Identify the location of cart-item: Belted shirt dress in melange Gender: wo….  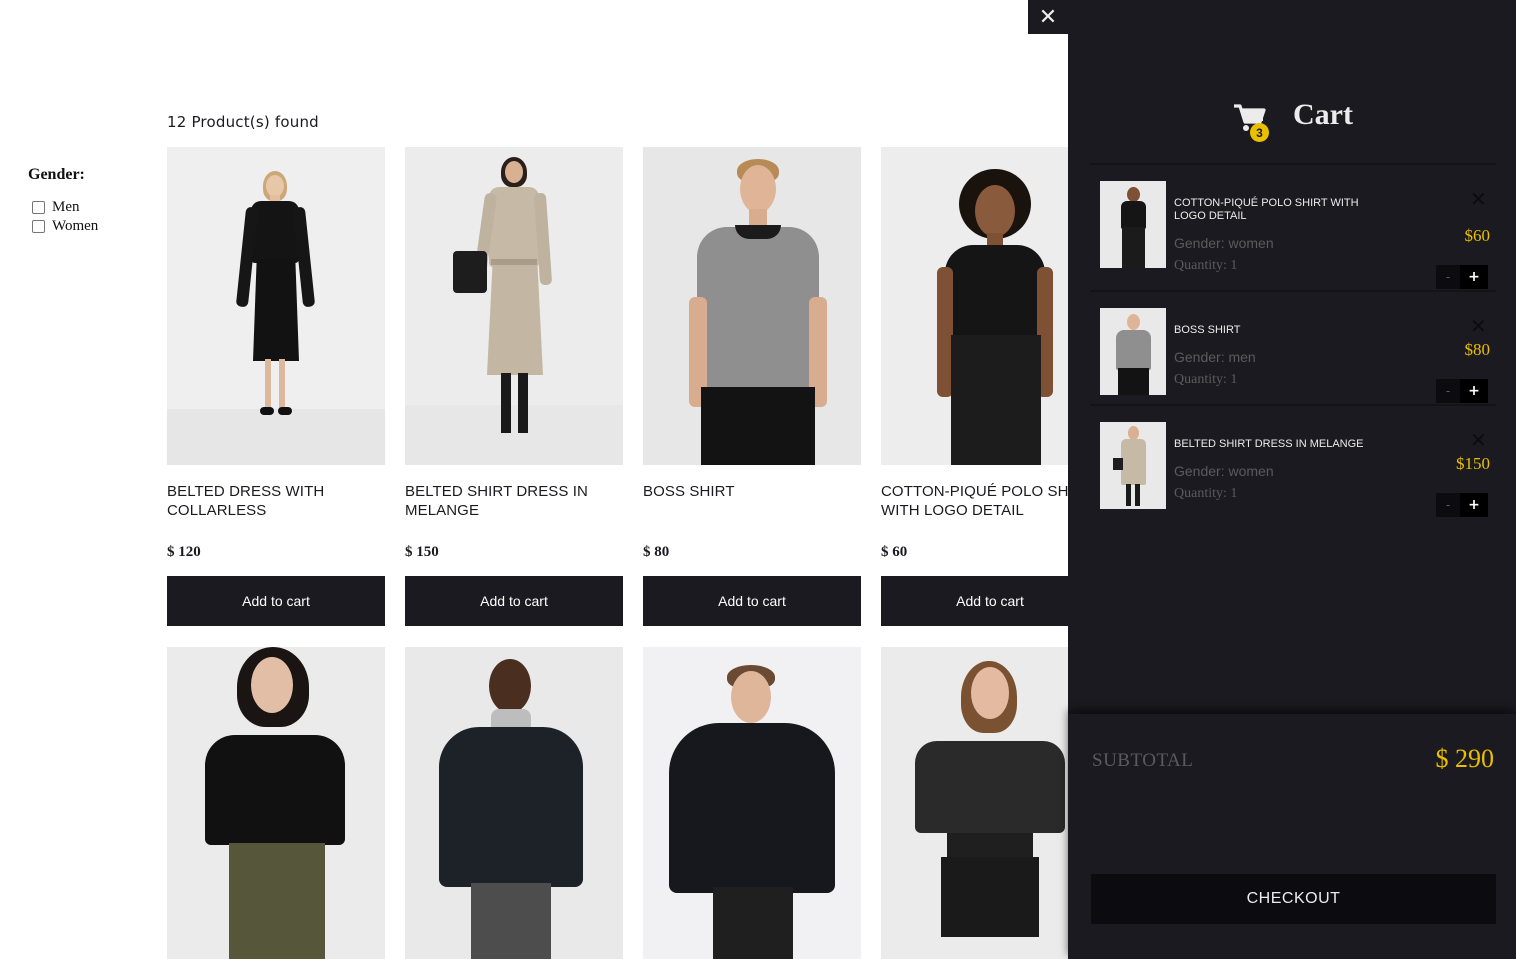
(1293, 472).